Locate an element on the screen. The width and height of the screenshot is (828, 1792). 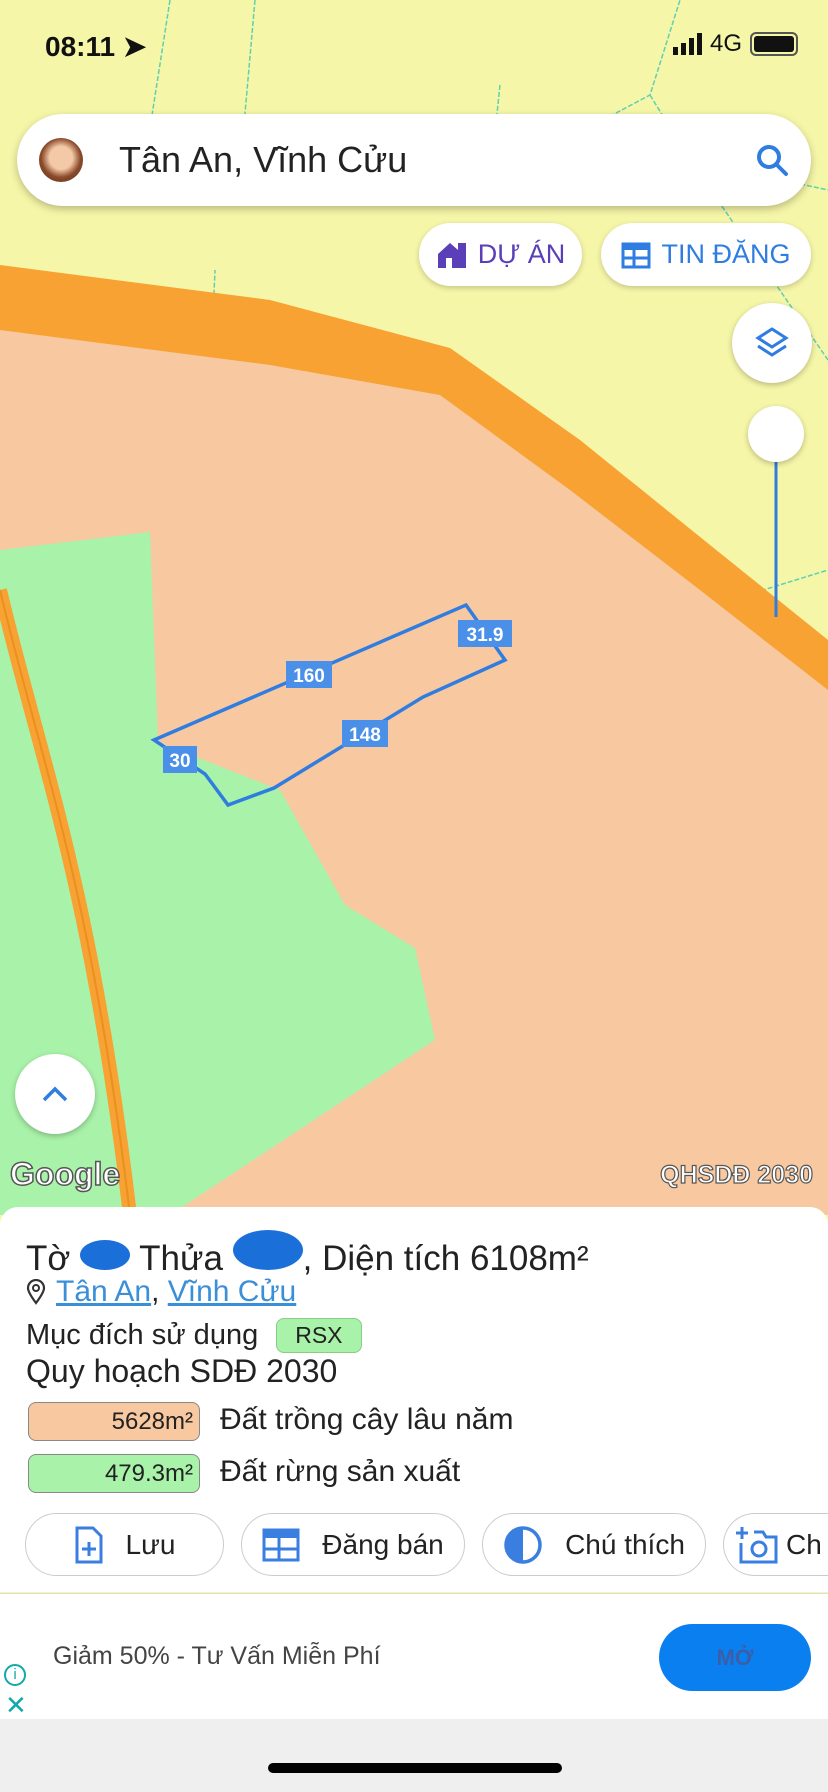
status-time: 08:11 ➤ is located at coordinates (96, 46).